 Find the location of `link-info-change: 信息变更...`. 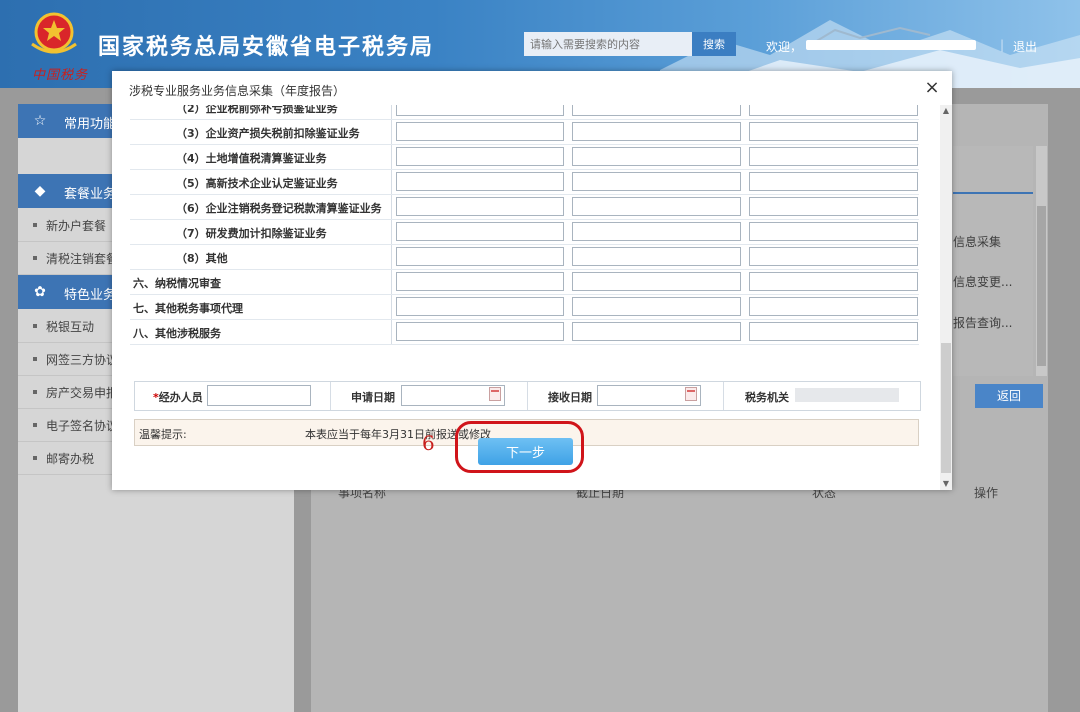

link-info-change: 信息变更... is located at coordinates (982, 281).